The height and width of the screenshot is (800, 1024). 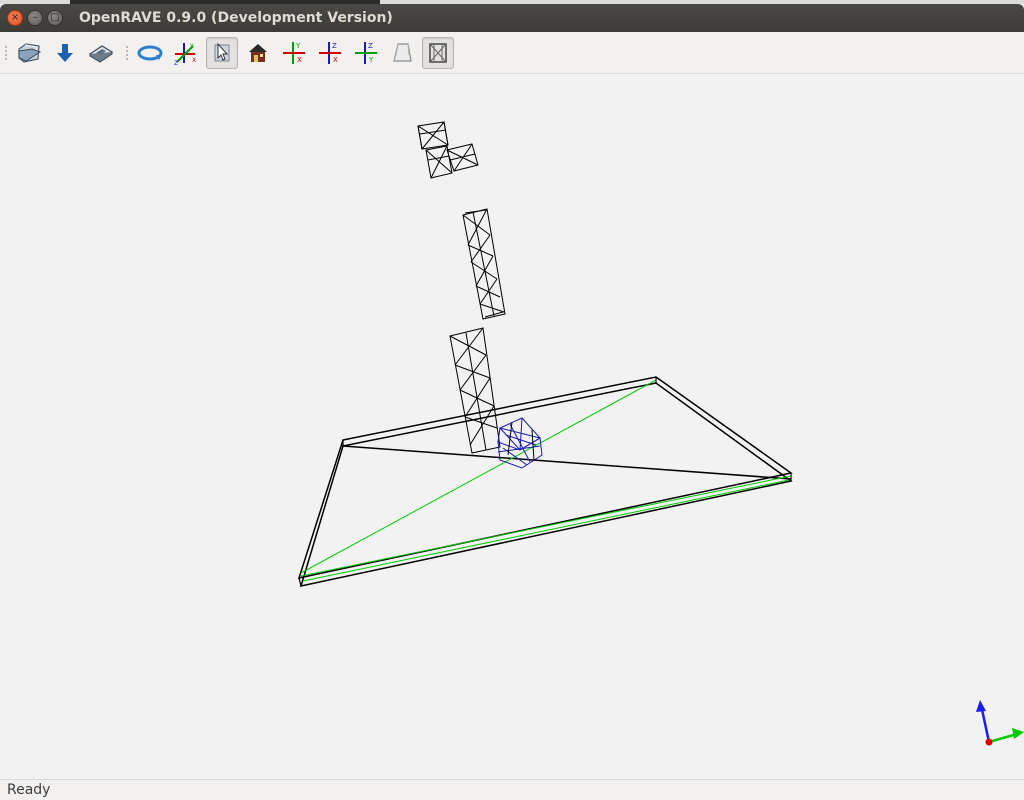 I want to click on view-zy-icon: Z Y, so click(x=366, y=52).